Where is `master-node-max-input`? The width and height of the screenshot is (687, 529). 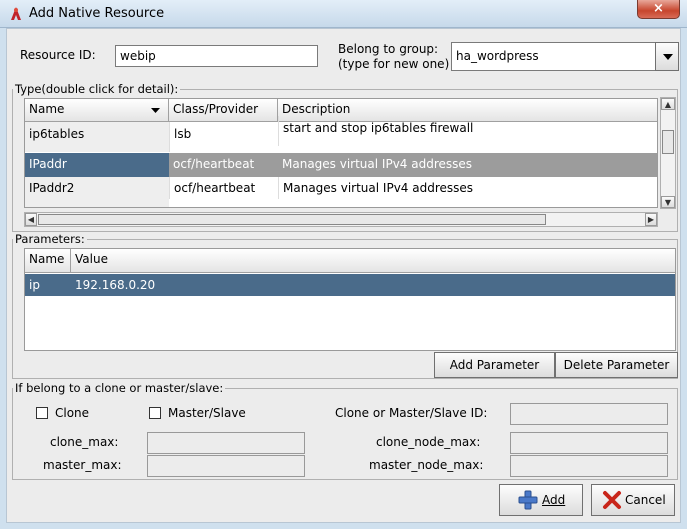 master-node-max-input is located at coordinates (589, 466).